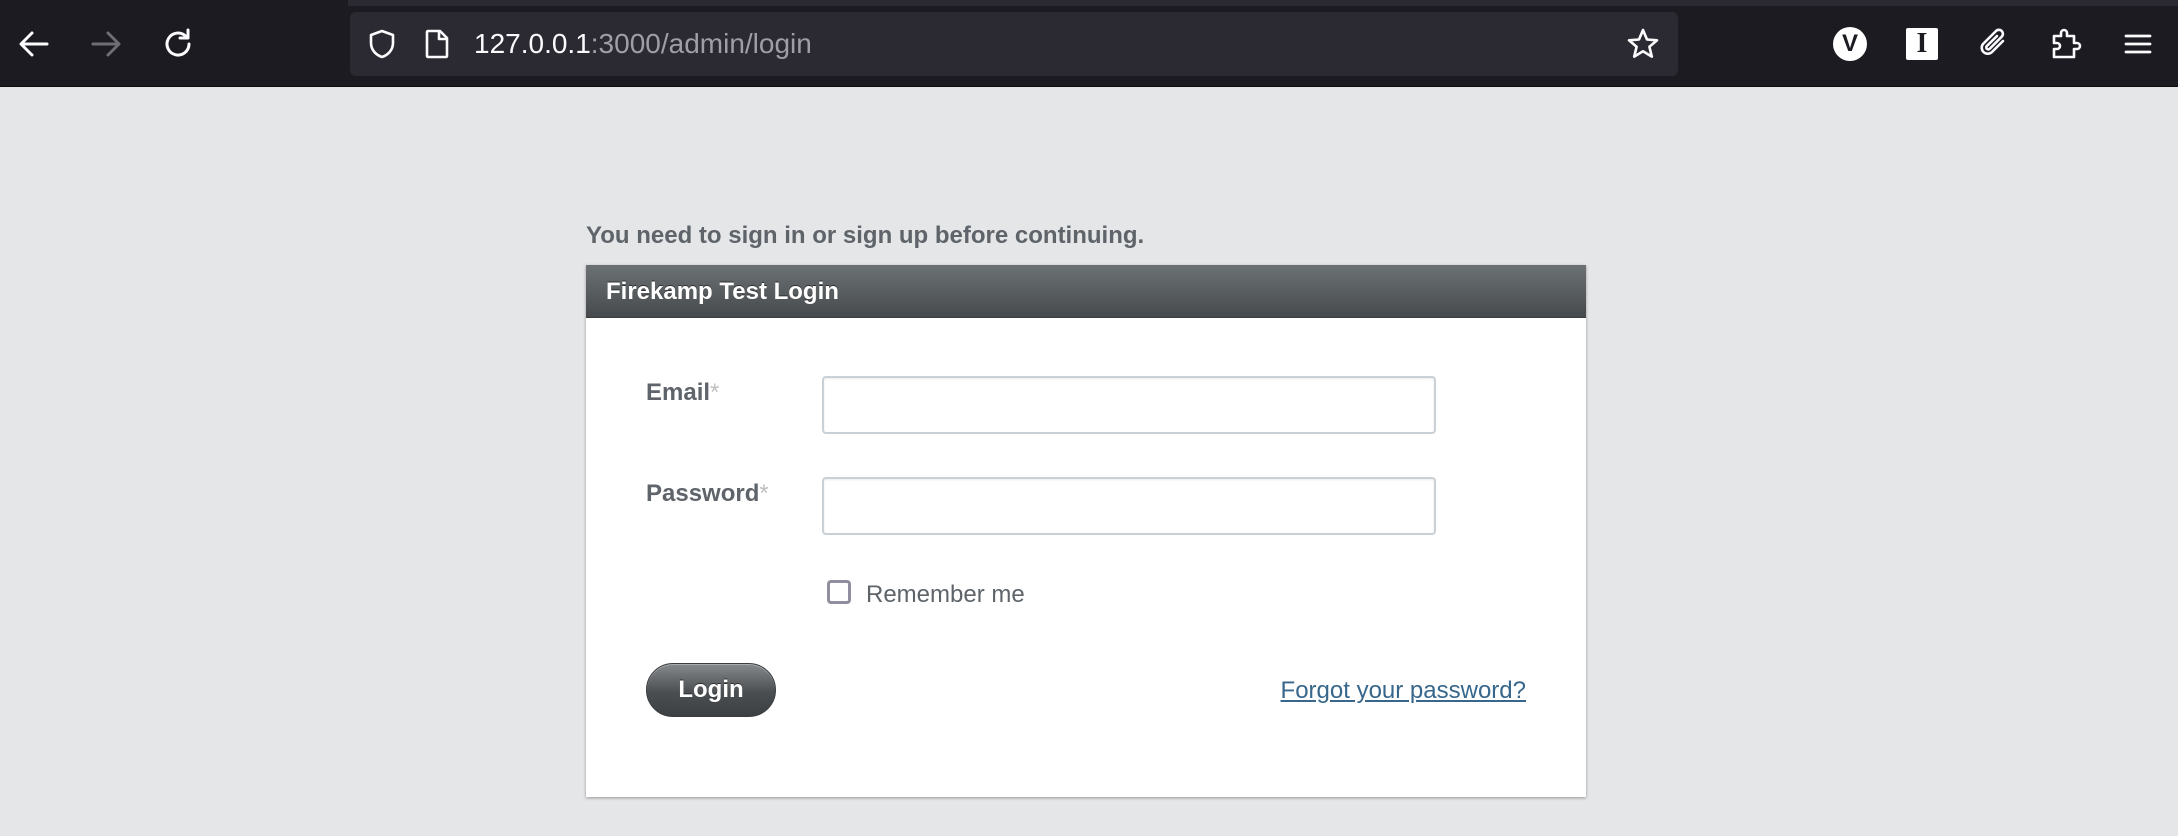 The image size is (2178, 836). What do you see at coordinates (945, 595) in the screenshot?
I see `remember-me-label: Remember me` at bounding box center [945, 595].